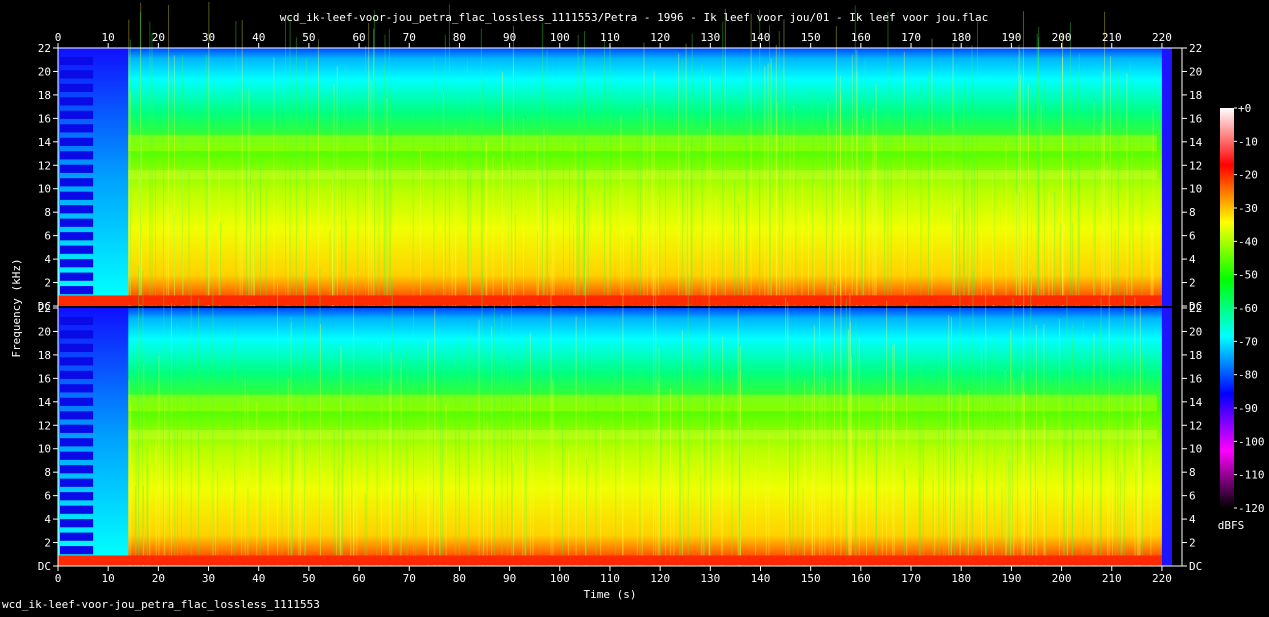 Image resolution: width=1269 pixels, height=617 pixels. What do you see at coordinates (1162, 37) in the screenshot?
I see `x-tick-label: 220` at bounding box center [1162, 37].